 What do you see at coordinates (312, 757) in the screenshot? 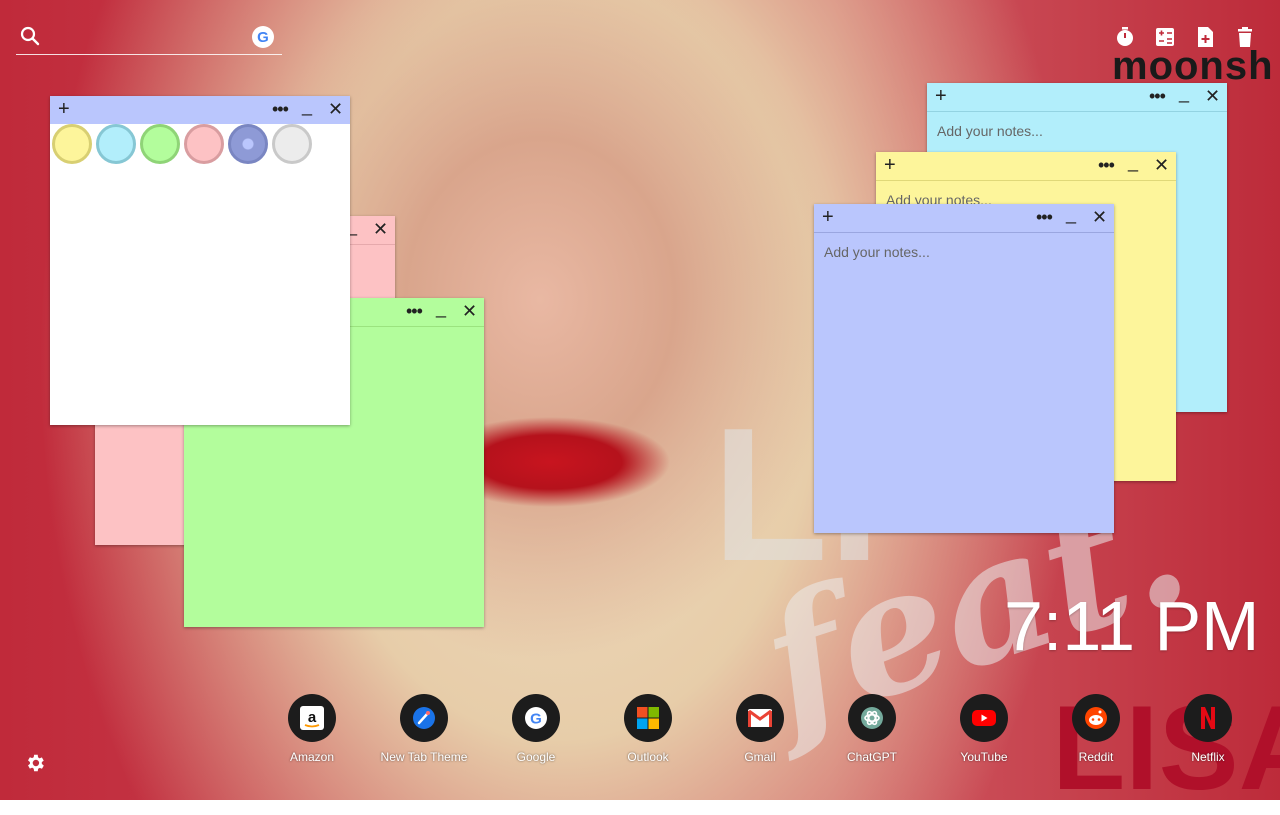
I see `shortcut-label: Amazon` at bounding box center [312, 757].